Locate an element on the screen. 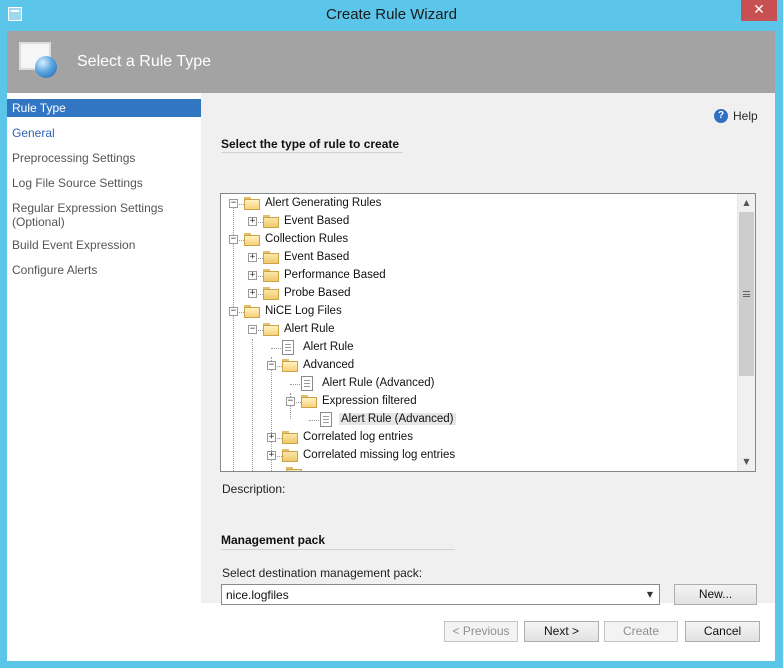 Image resolution: width=783 pixels, height=668 pixels. scroll-up-arrow-icon: ▲ is located at coordinates (746, 202).